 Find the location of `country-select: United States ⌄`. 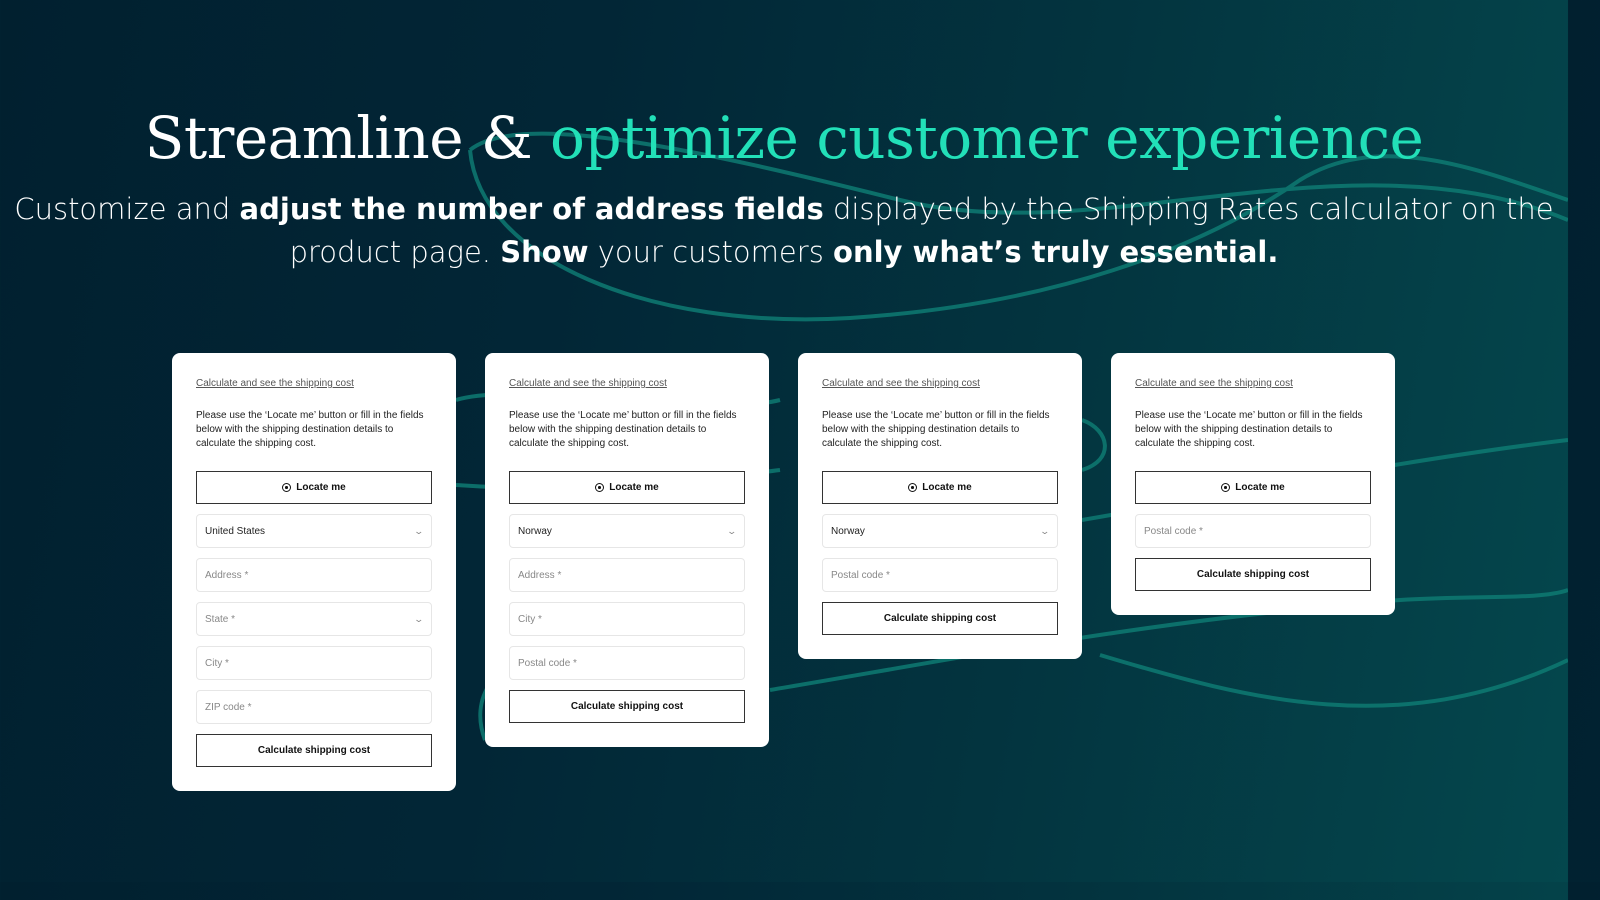

country-select: United States ⌄ is located at coordinates (314, 531).